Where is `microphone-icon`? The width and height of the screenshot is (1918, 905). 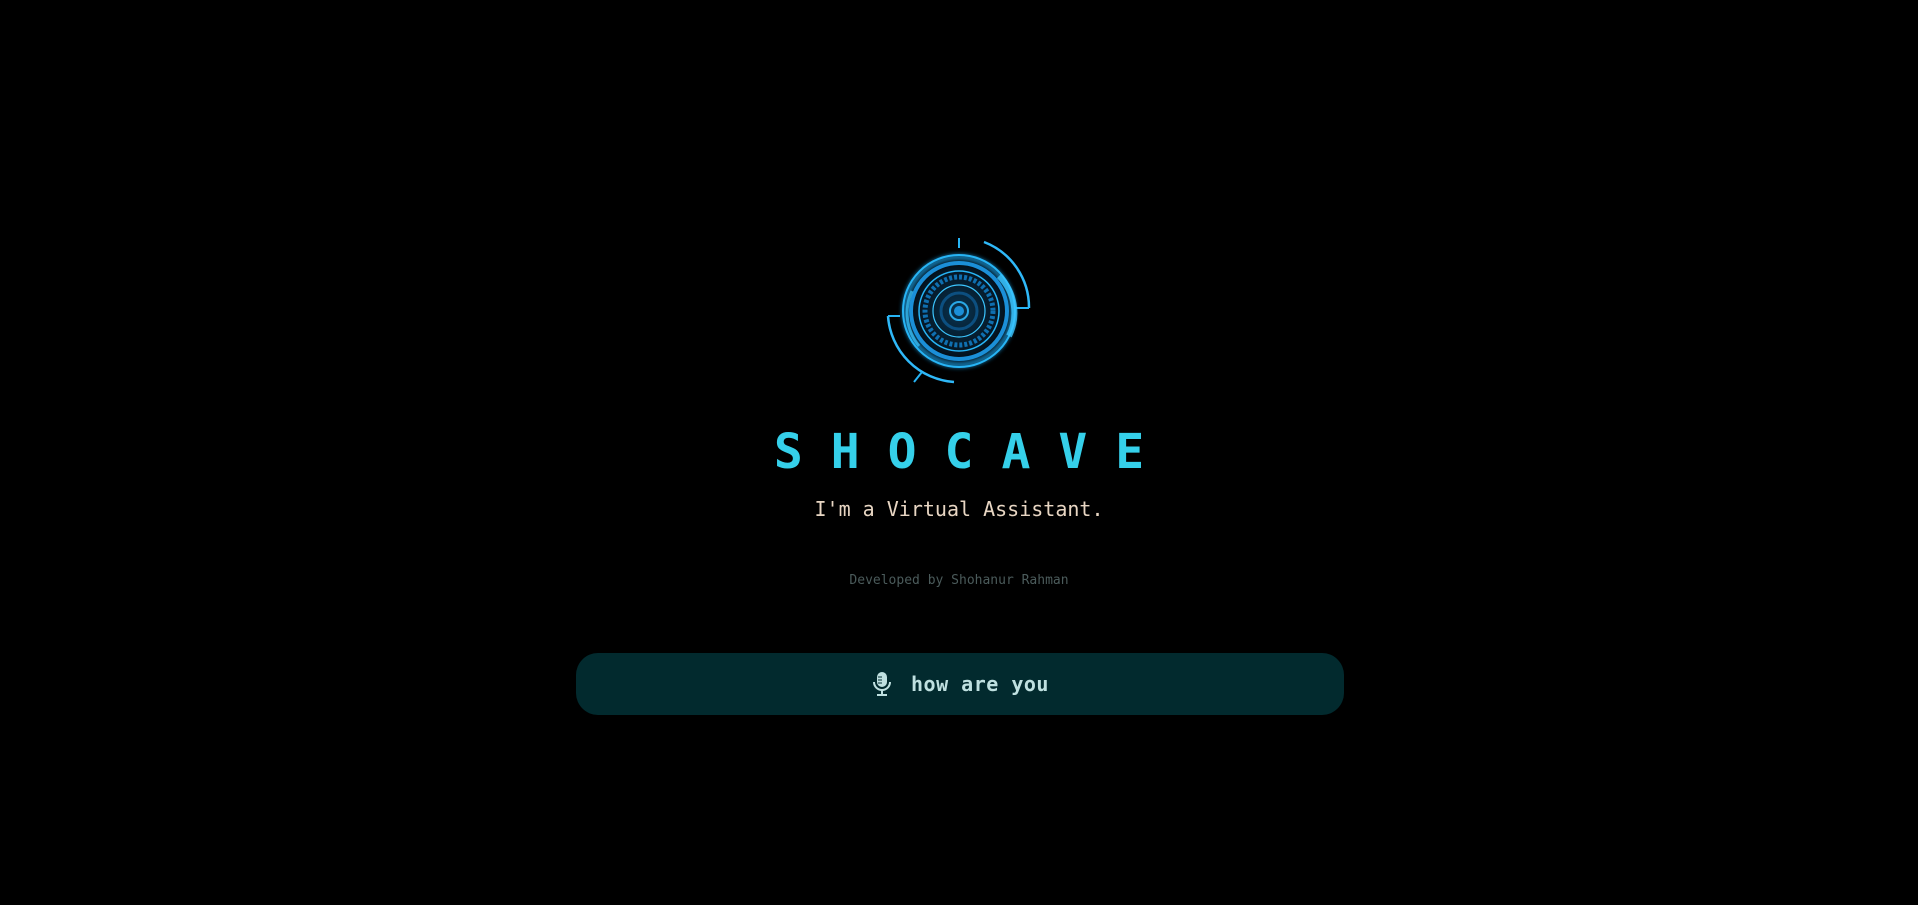 microphone-icon is located at coordinates (882, 684).